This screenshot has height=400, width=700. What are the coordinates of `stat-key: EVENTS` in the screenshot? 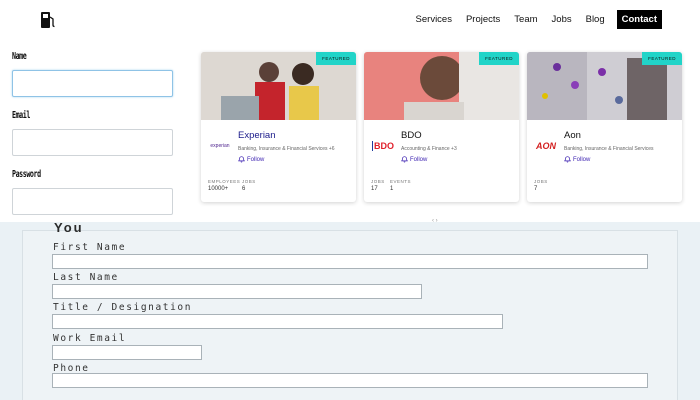 It's located at (401, 181).